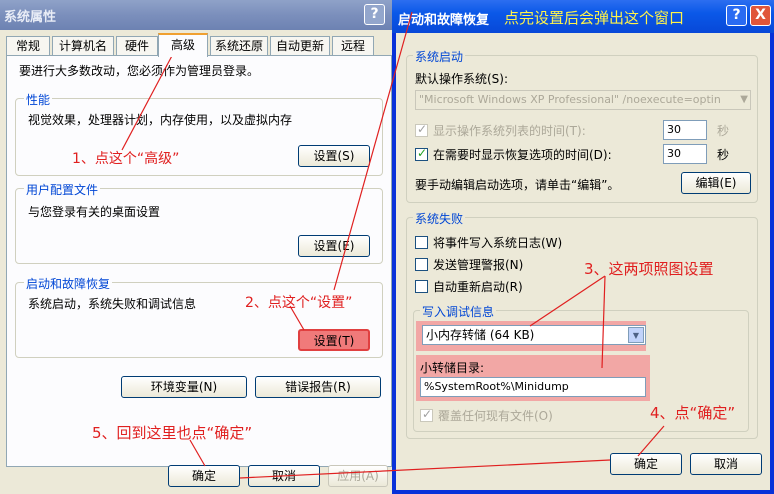 This screenshot has height=494, width=774. I want to click on performance-title: 性能, so click(38, 99).